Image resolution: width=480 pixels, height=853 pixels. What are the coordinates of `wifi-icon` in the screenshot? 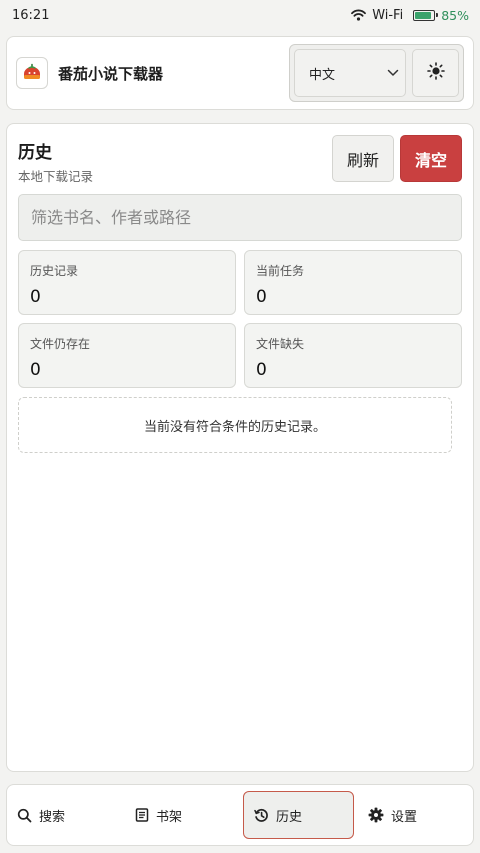 It's located at (359, 15).